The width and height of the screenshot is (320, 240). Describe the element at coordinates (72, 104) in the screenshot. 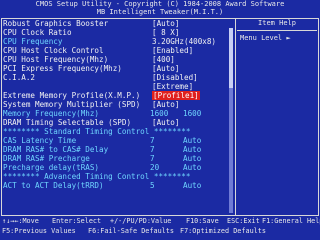

I see `setting-label: System Memory Multiplier (SPD)` at that location.